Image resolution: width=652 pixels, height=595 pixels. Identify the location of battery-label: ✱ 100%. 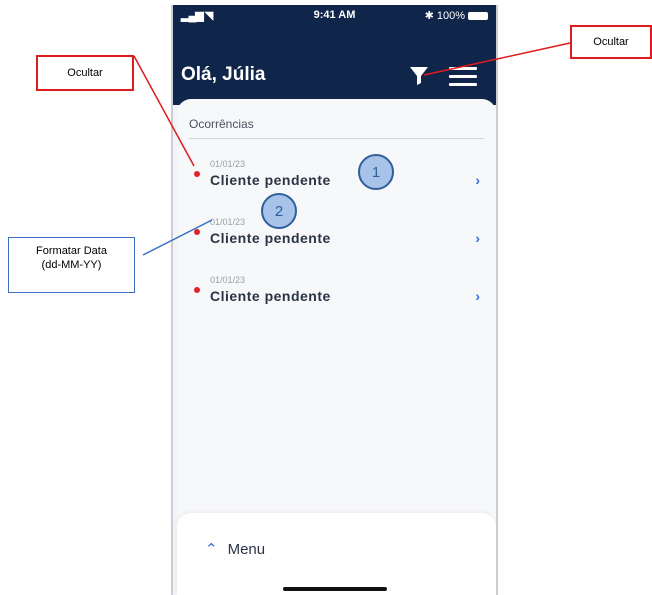
(444, 16).